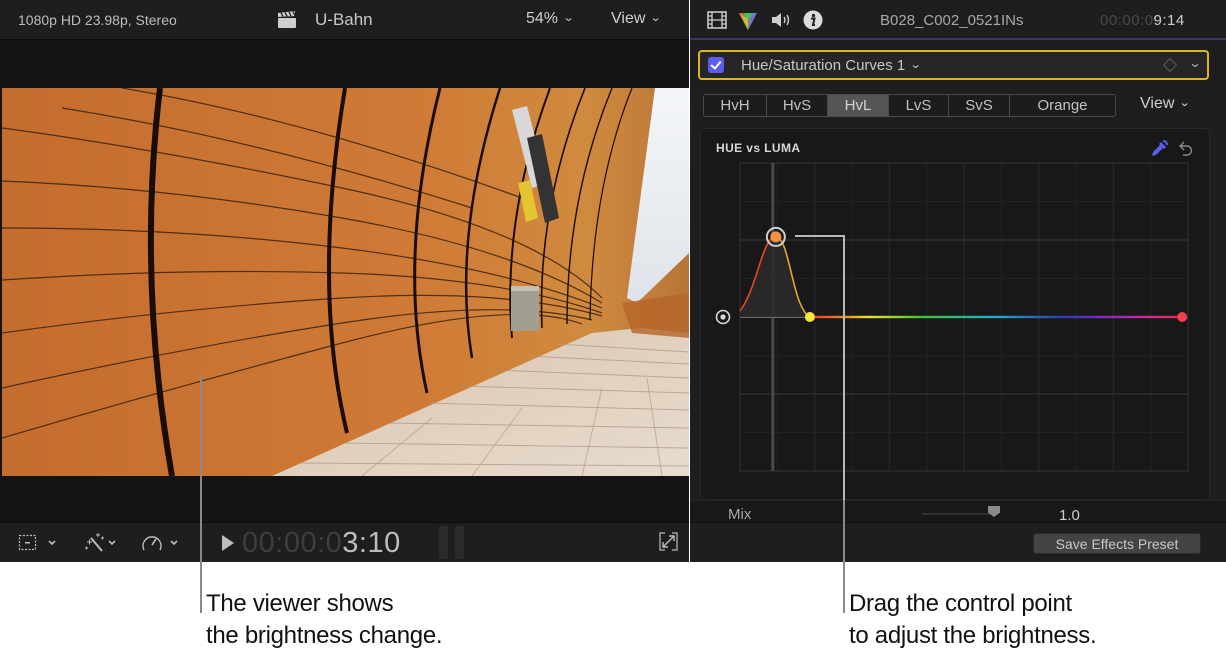 The height and width of the screenshot is (660, 1226). Describe the element at coordinates (443, 542) in the screenshot. I see `audio-meter-left` at that location.